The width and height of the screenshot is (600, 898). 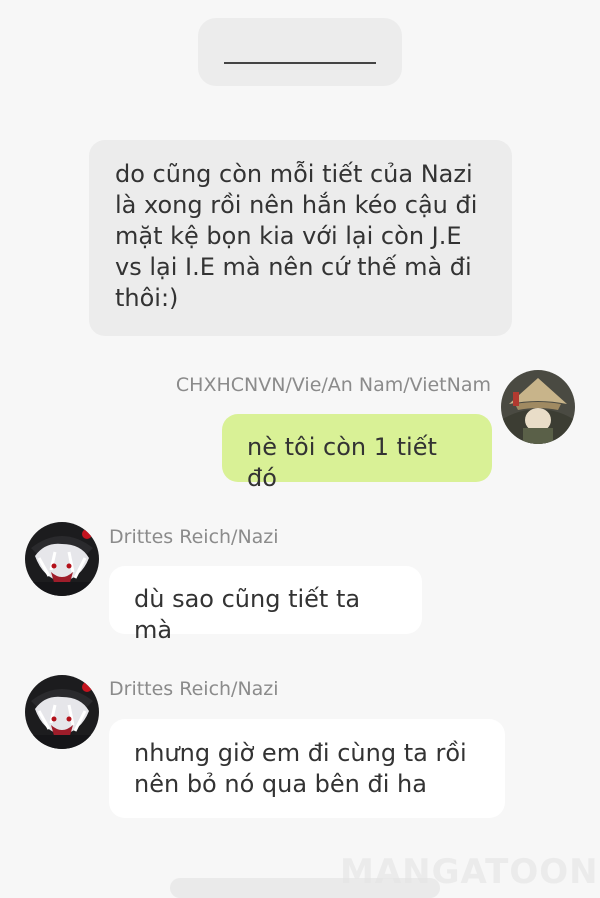 I want to click on watermark-logo: MANGATOON, so click(x=469, y=872).